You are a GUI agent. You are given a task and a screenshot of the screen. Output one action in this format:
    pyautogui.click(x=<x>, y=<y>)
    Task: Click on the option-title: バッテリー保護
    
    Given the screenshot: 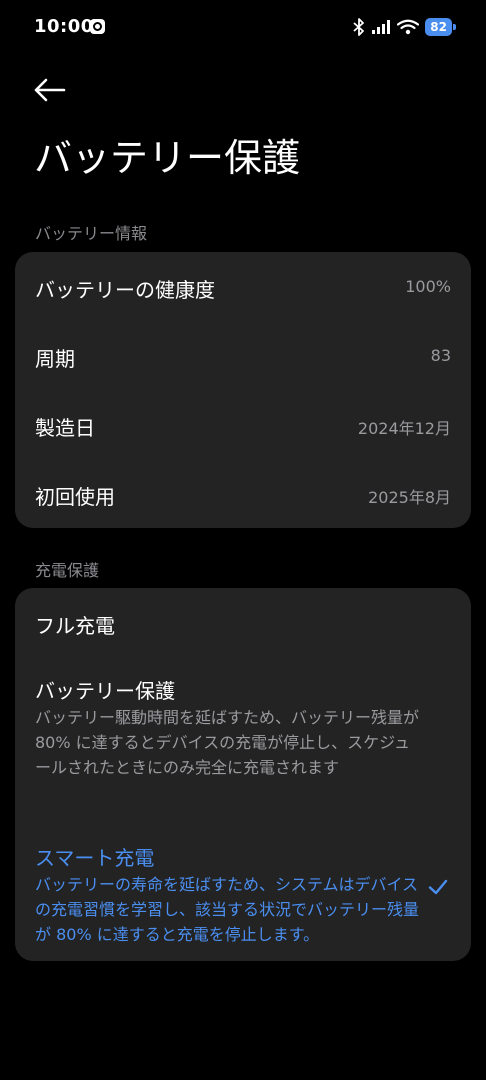 What is the action you would take?
    pyautogui.click(x=105, y=691)
    